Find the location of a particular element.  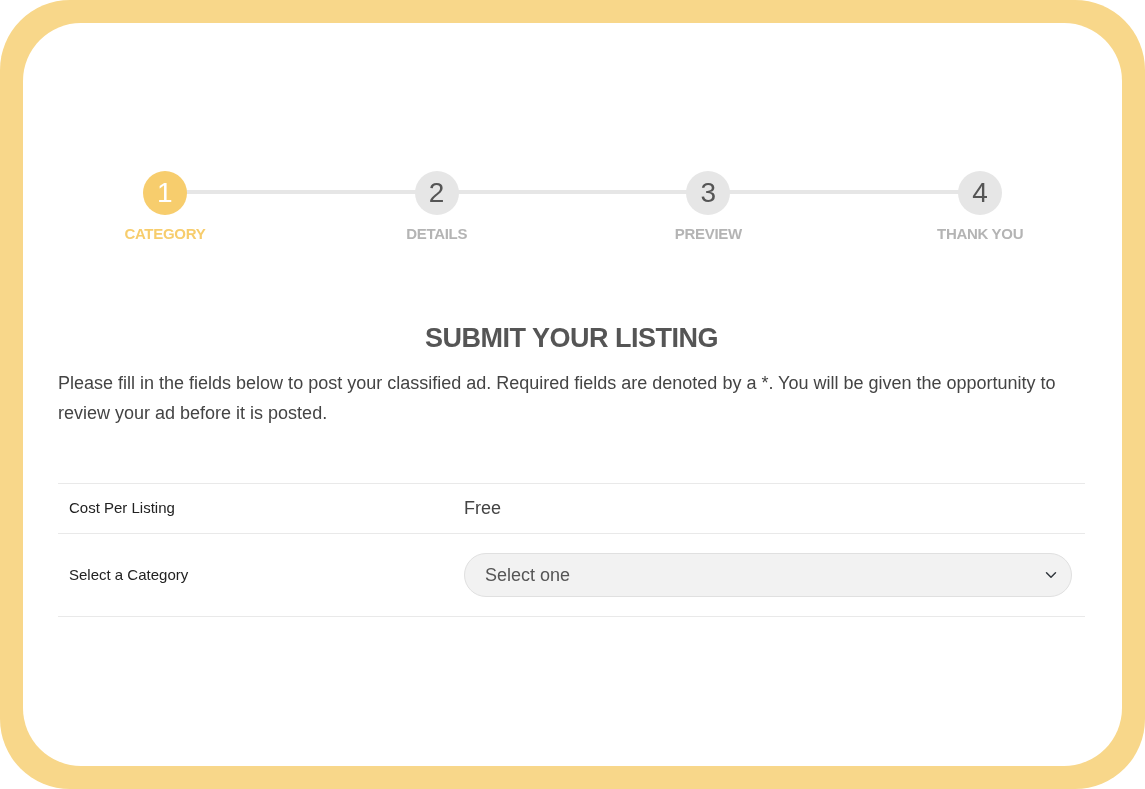

field-label: Select a Category is located at coordinates (129, 574).